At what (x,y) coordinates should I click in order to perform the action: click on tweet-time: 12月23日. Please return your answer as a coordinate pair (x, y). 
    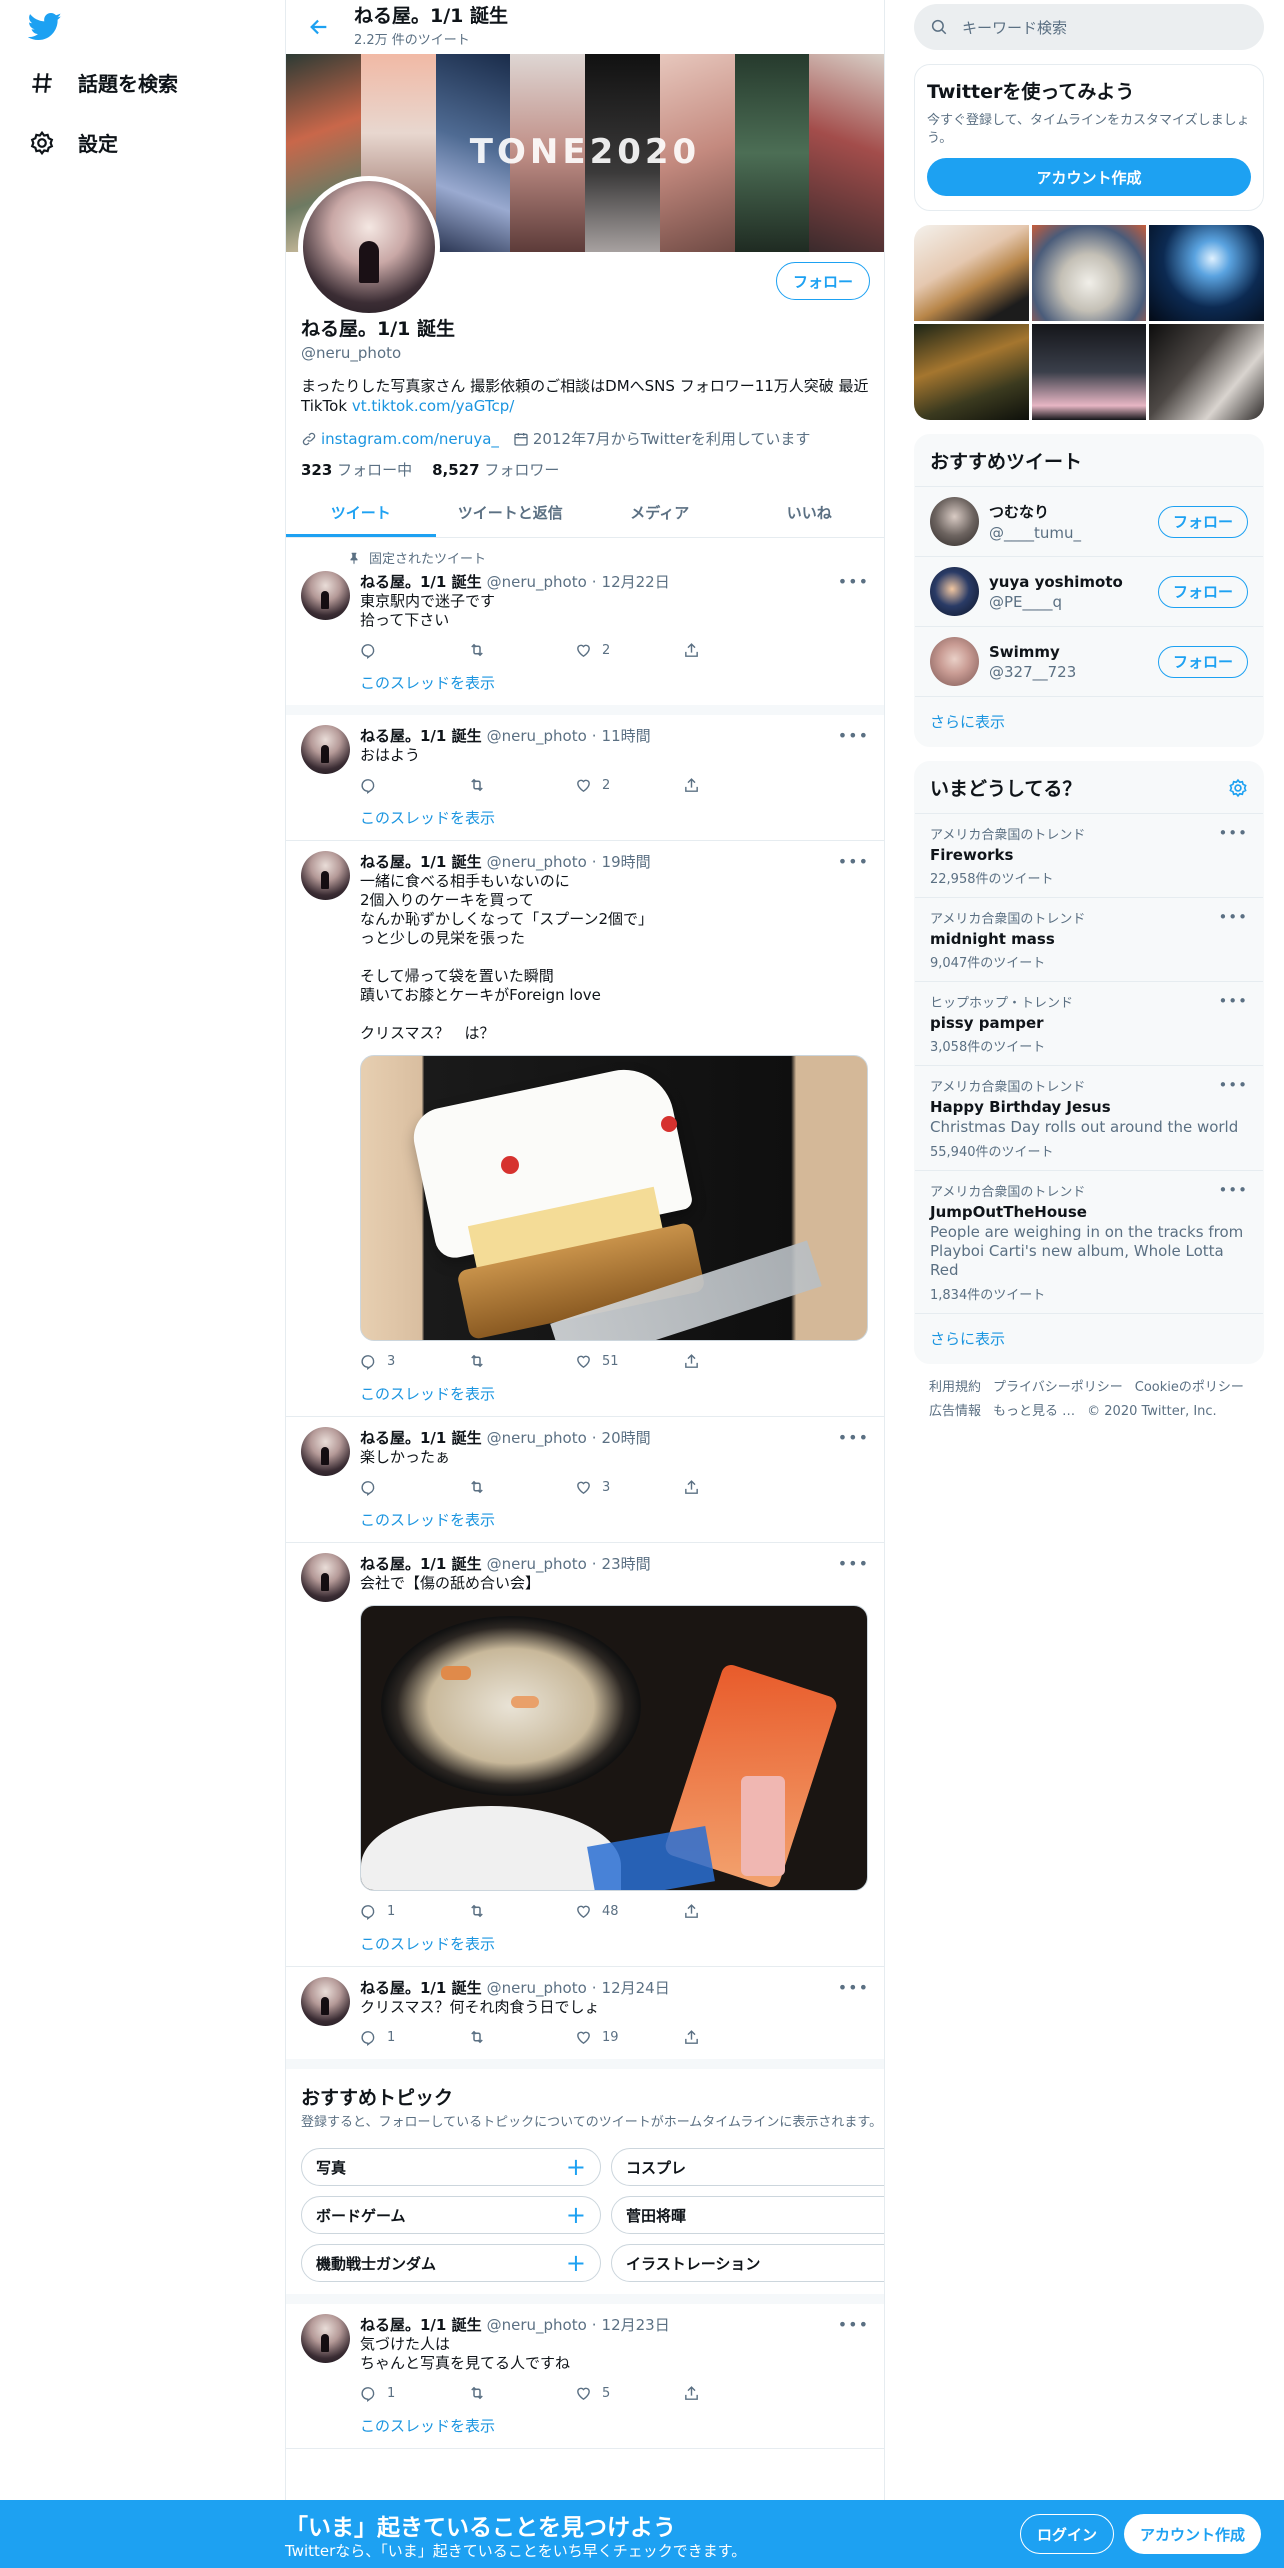
    Looking at the image, I should click on (636, 2324).